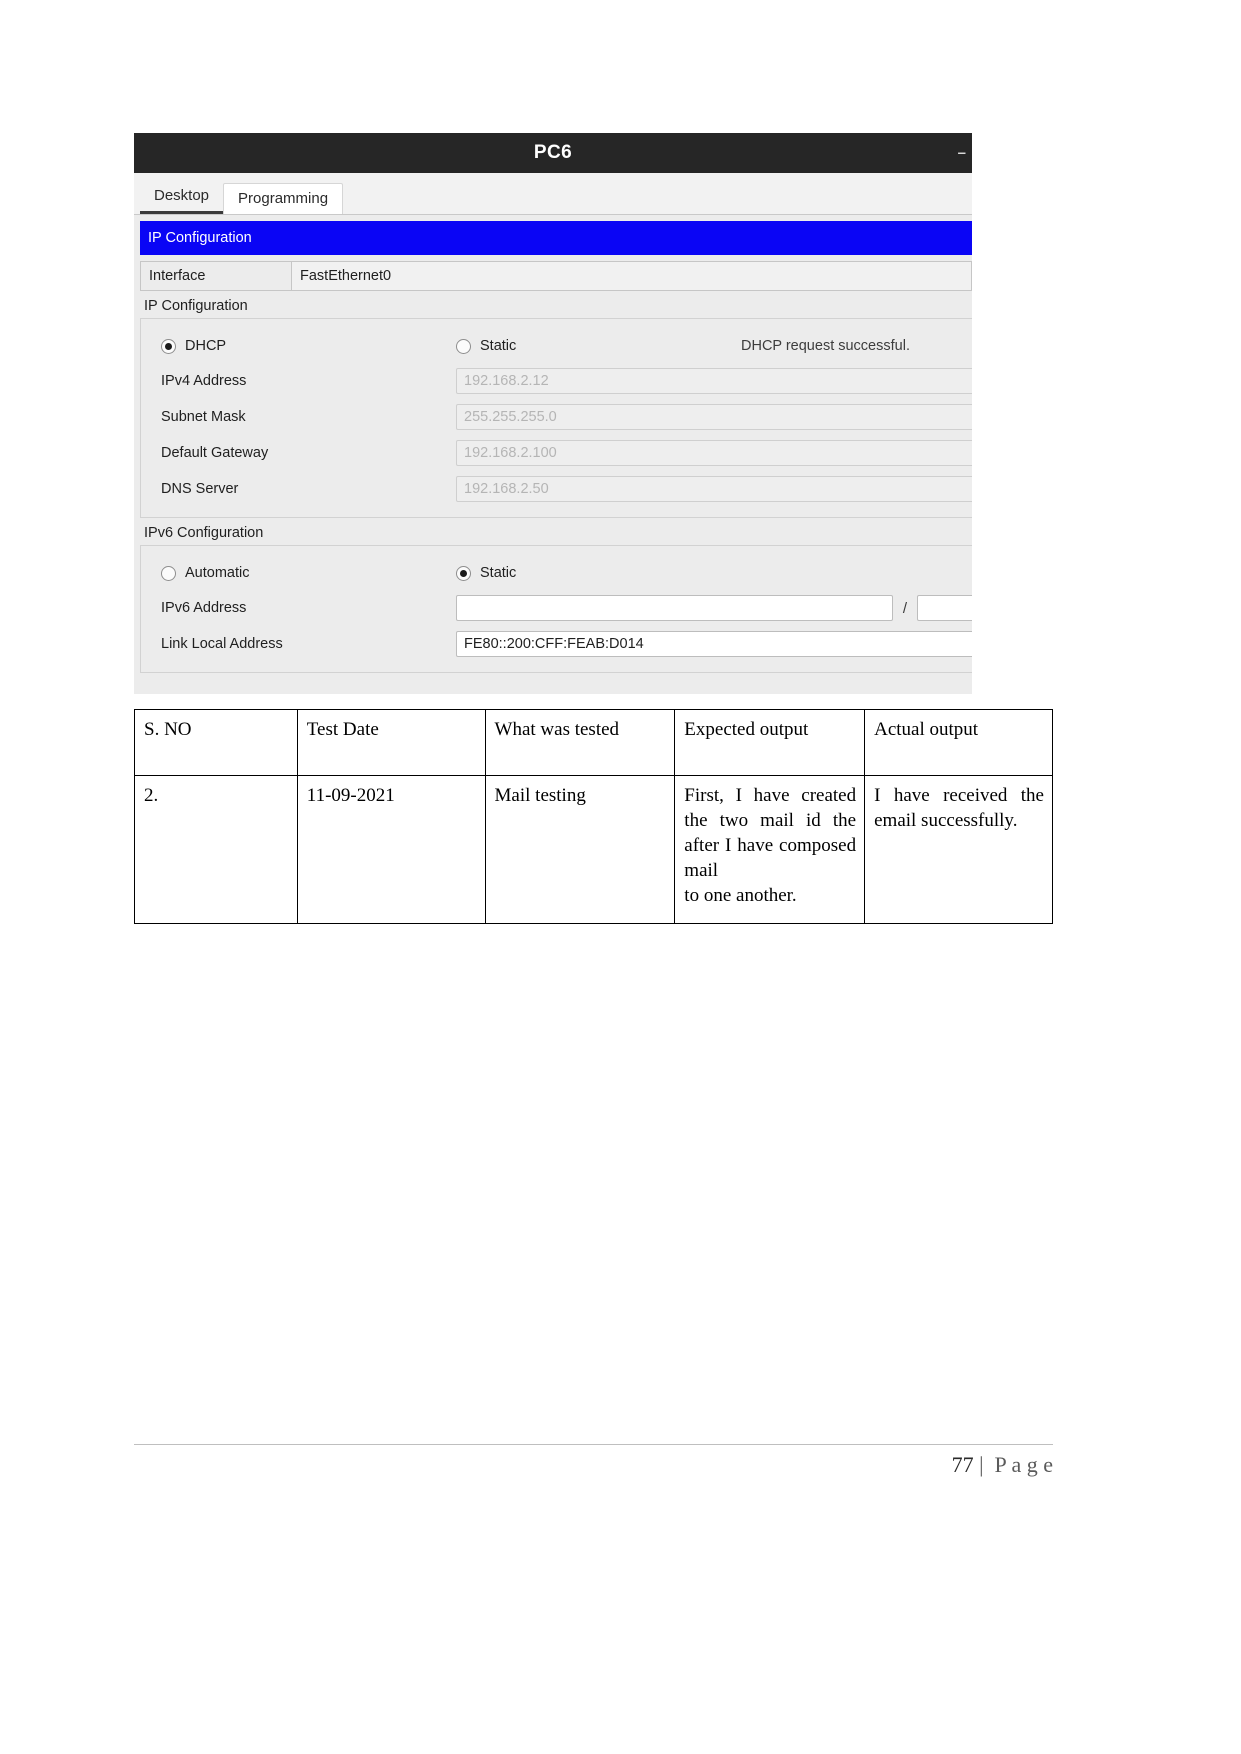 The image size is (1241, 1754). Describe the element at coordinates (958, 742) in the screenshot. I see `header-actual-output: Actual output` at that location.